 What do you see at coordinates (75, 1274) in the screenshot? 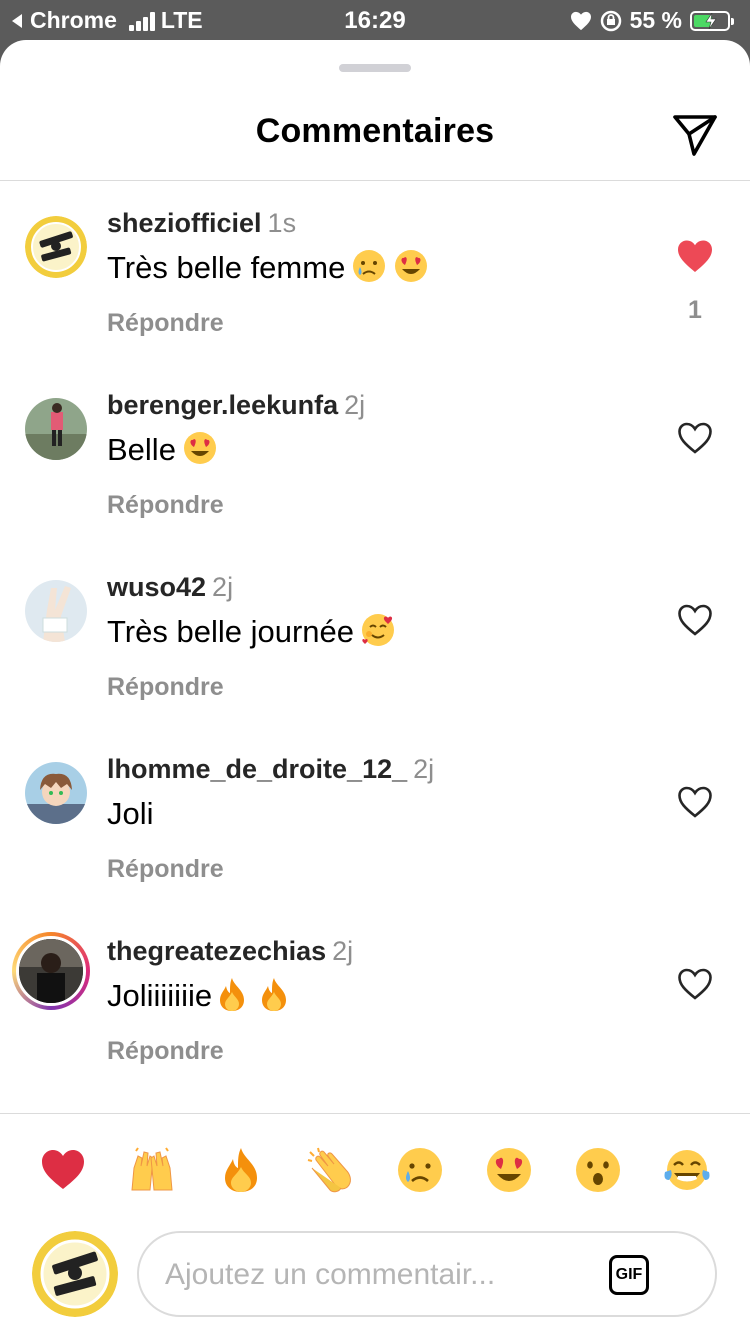
I see `my-avatar` at bounding box center [75, 1274].